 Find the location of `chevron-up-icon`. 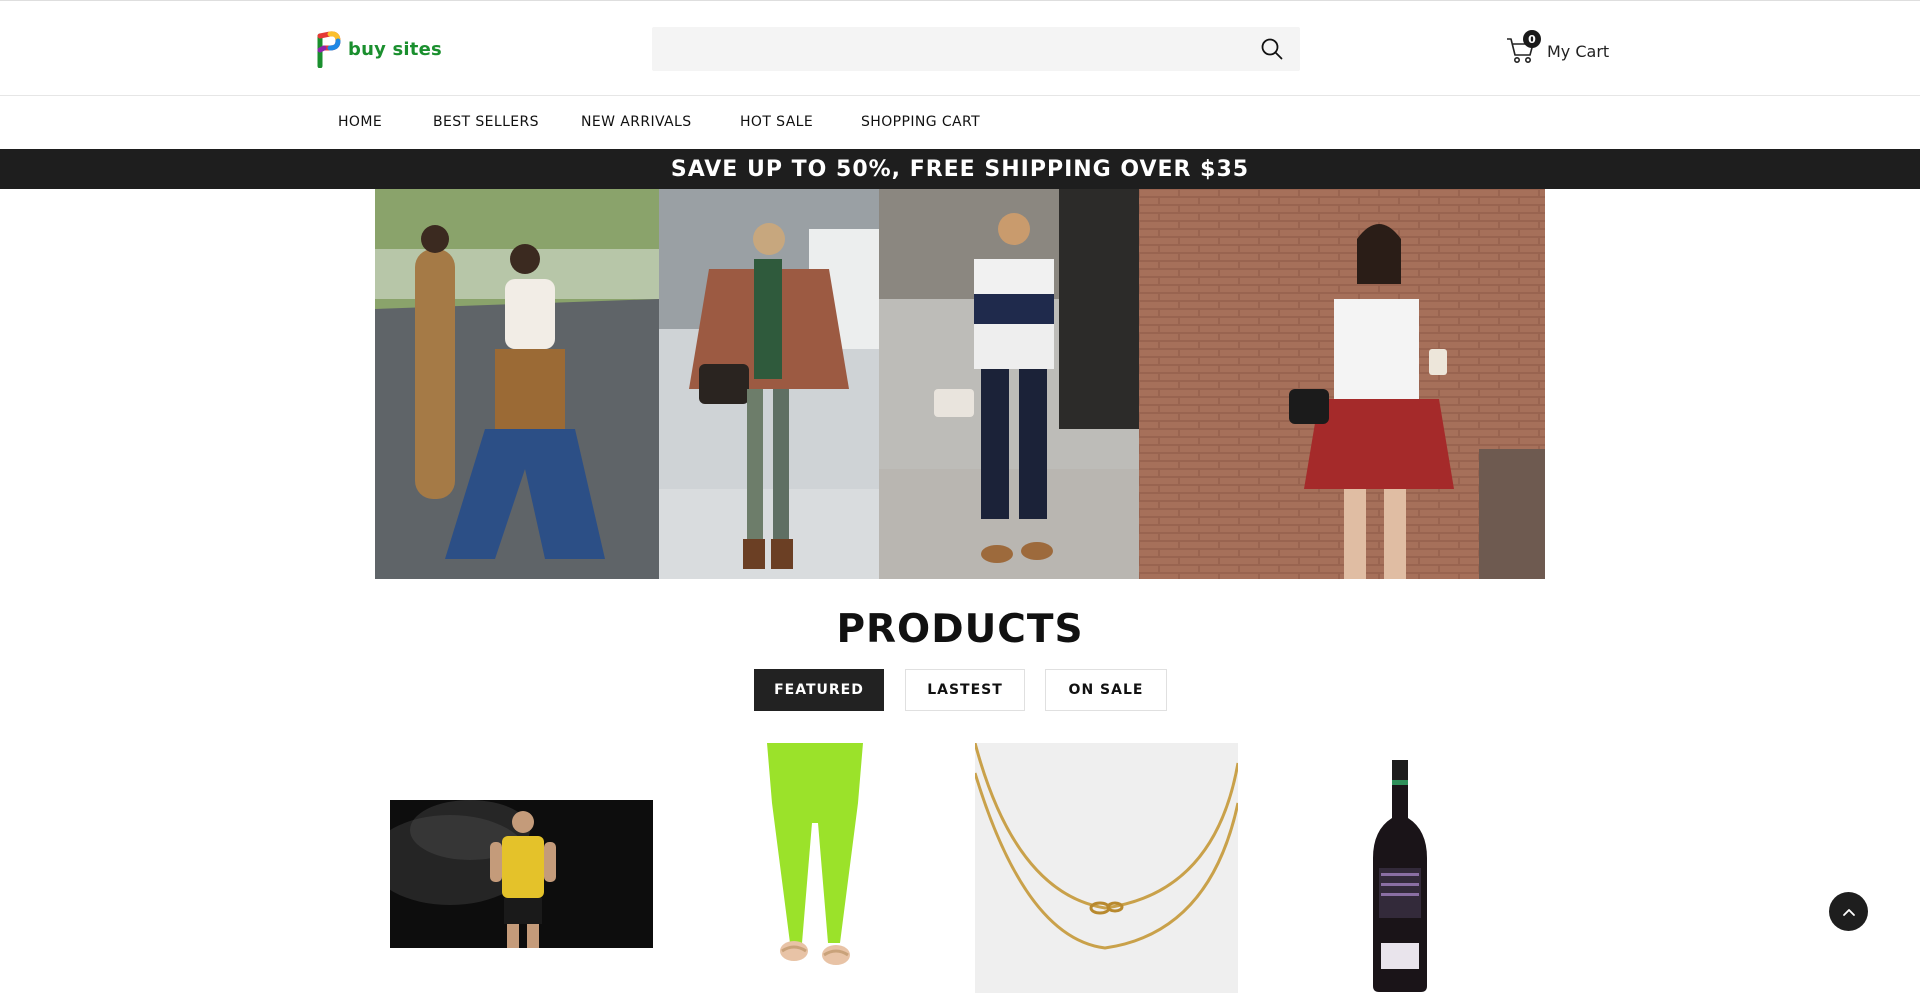

chevron-up-icon is located at coordinates (1848, 912).